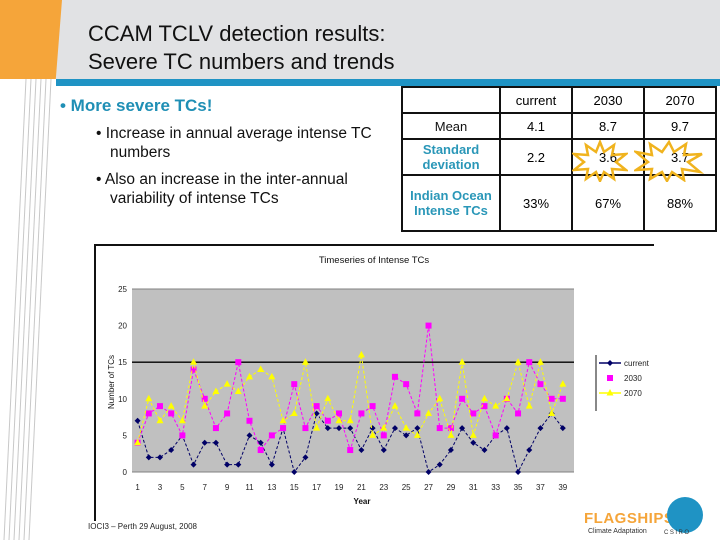  What do you see at coordinates (685, 515) in the screenshot?
I see `csiro-logo-icon` at bounding box center [685, 515].